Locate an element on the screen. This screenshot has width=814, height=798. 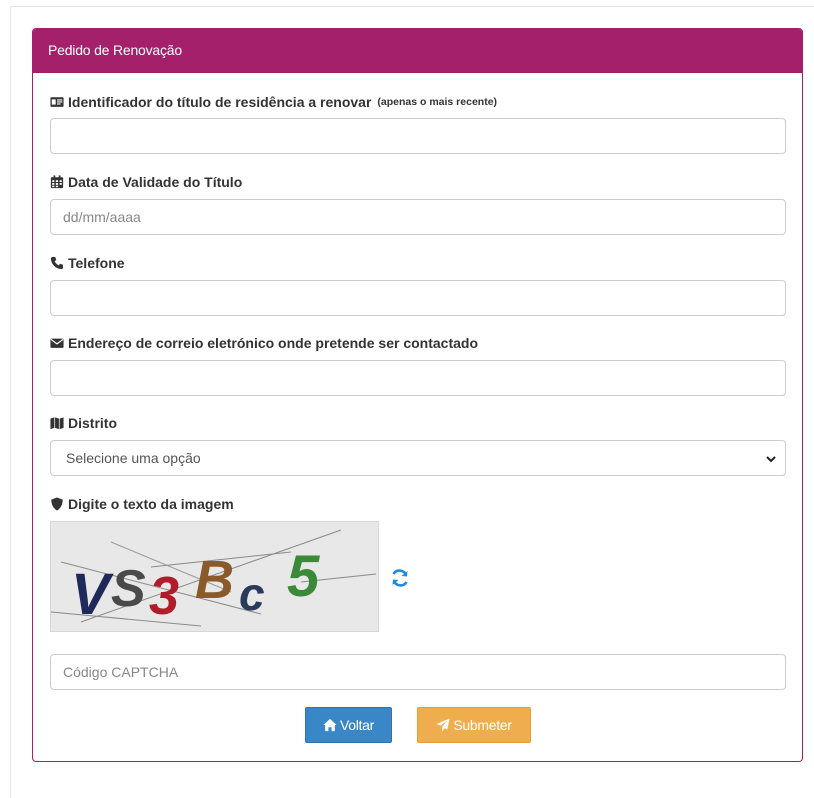
envelope-icon is located at coordinates (57, 343).